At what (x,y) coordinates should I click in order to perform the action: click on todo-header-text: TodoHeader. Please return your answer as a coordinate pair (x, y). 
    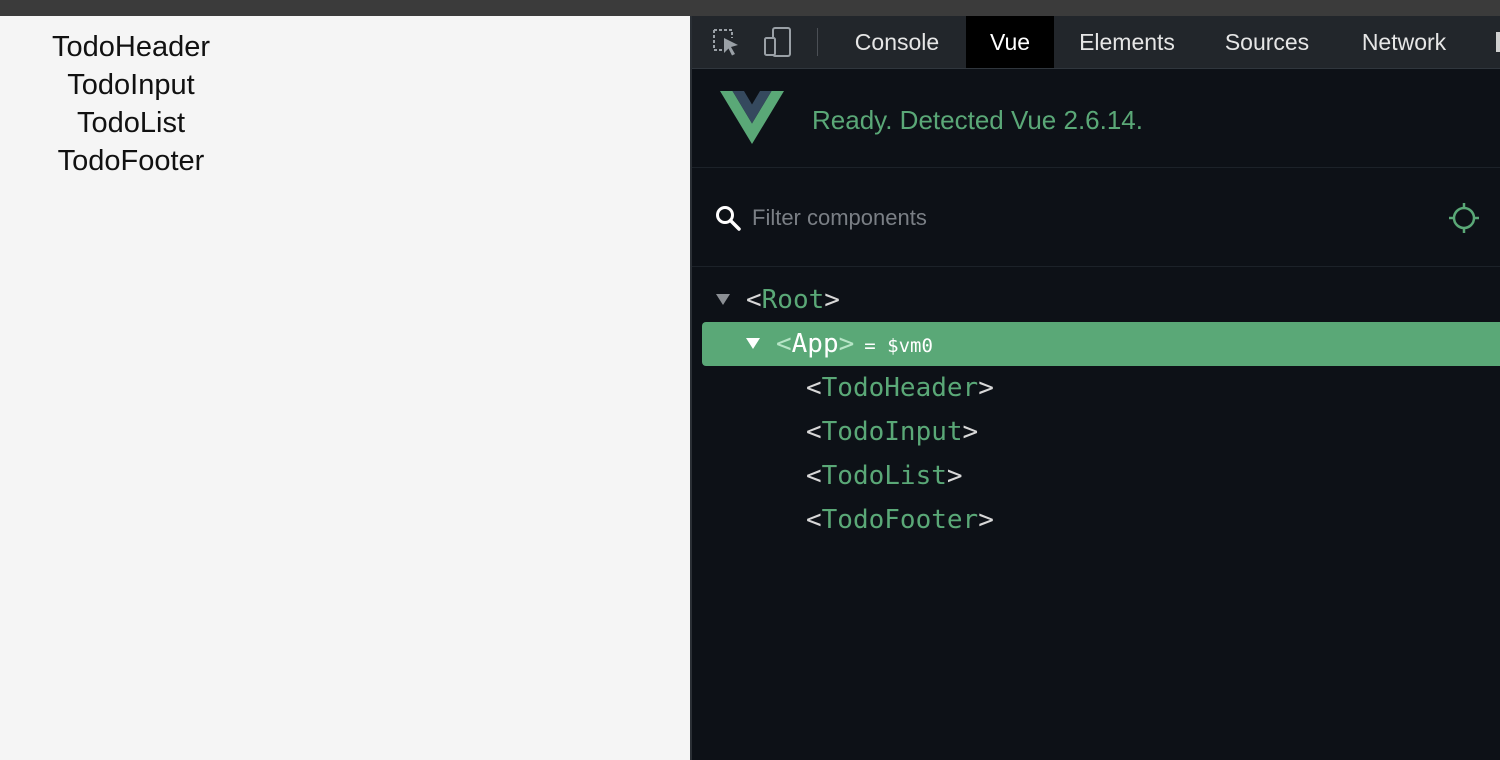
    Looking at the image, I should click on (131, 47).